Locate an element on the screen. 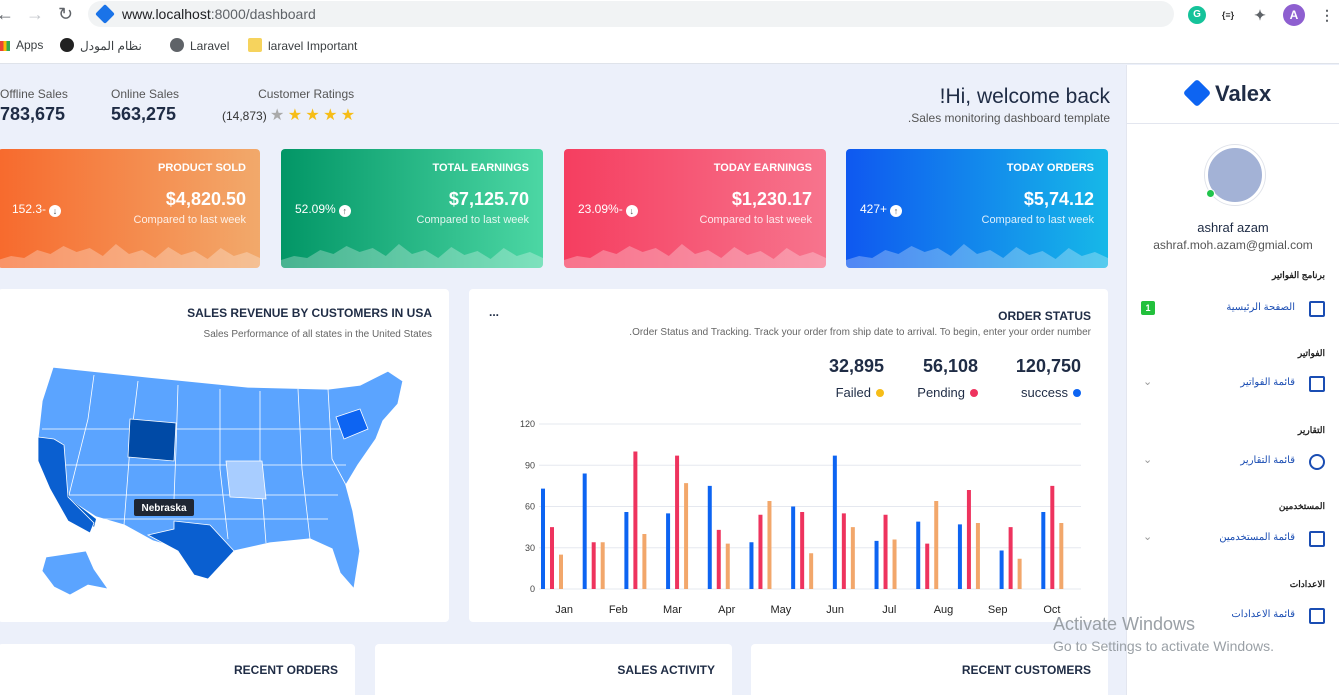 This screenshot has height=695, width=1339. state-wyoming is located at coordinates (152, 440).